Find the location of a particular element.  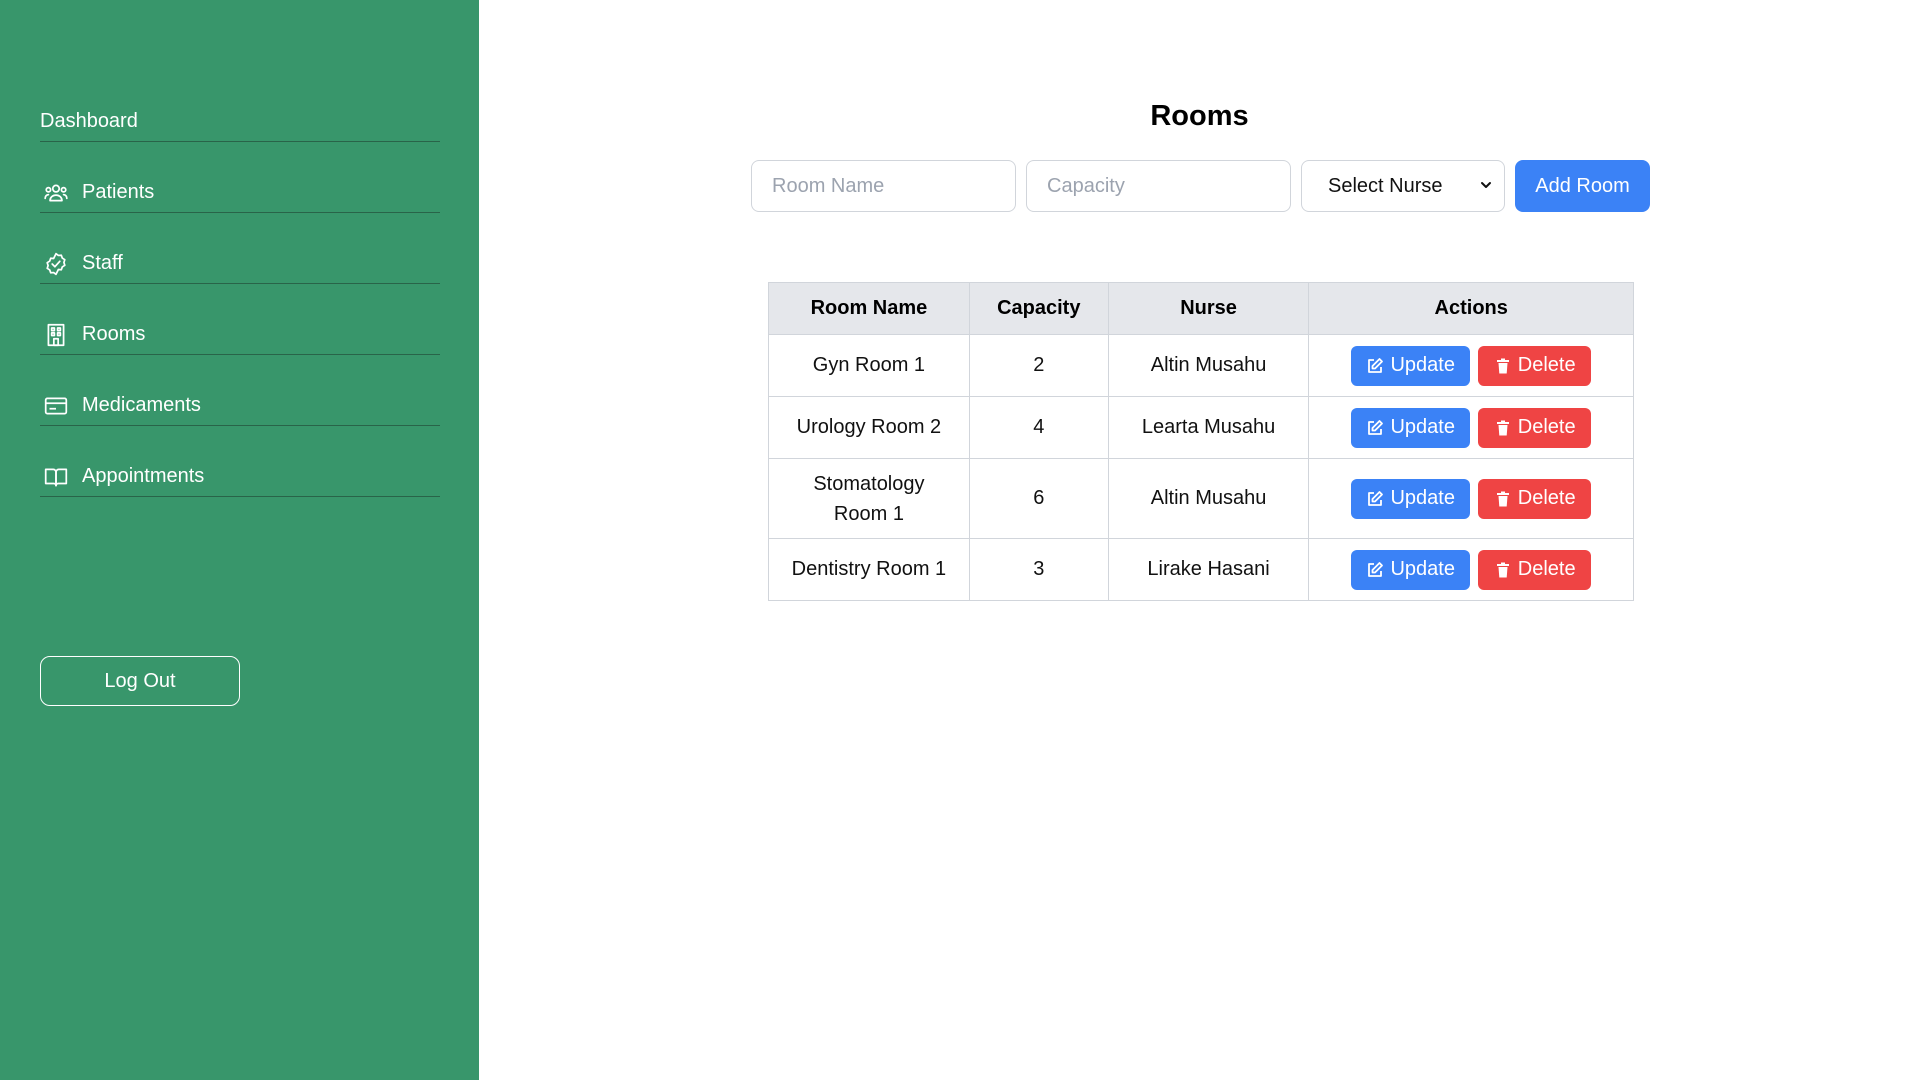

sidebar-item-label: Medicaments is located at coordinates (141, 405).